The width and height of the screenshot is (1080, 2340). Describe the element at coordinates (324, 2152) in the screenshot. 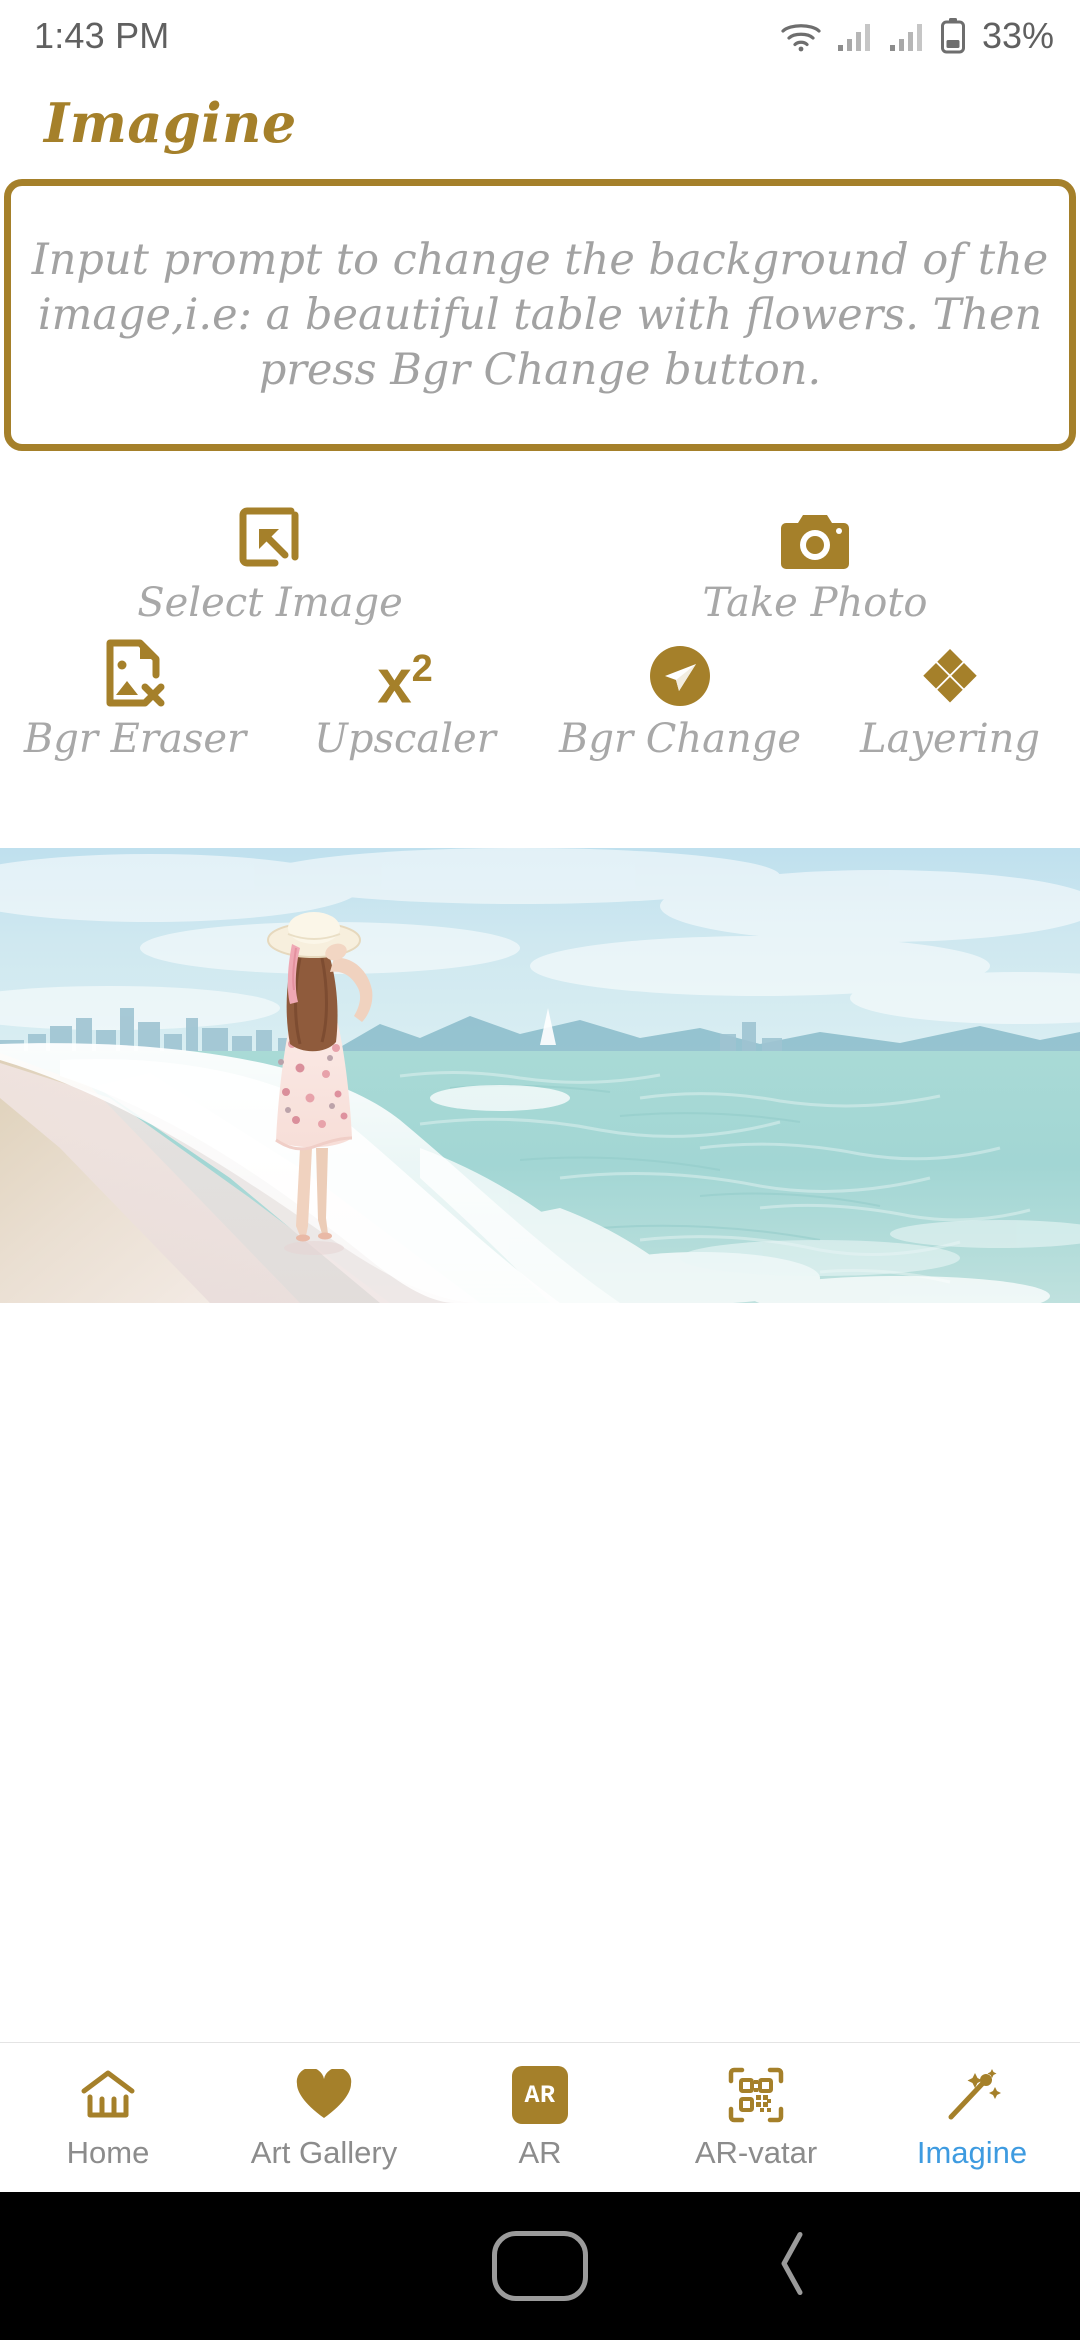

I see `nav-label: Art Gallery` at that location.